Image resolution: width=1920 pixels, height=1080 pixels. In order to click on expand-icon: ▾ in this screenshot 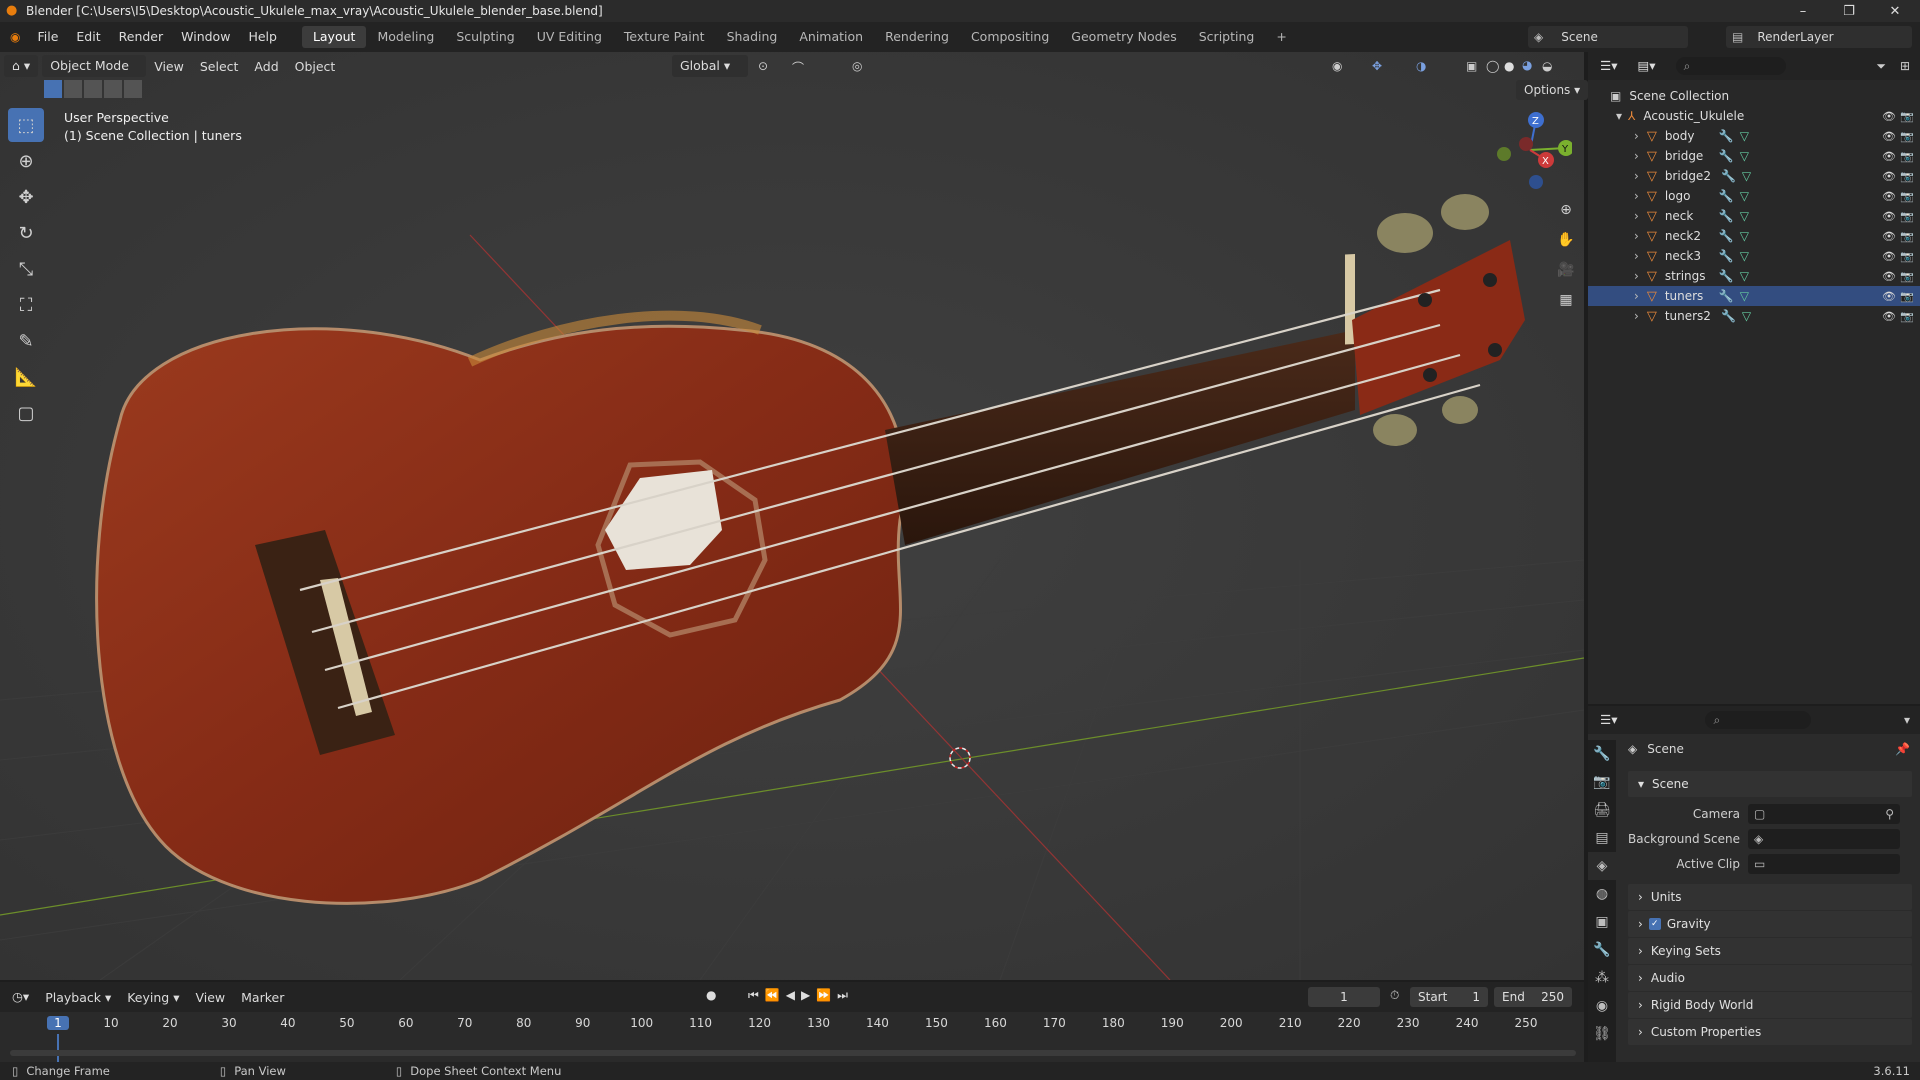, I will do `click(1619, 116)`.